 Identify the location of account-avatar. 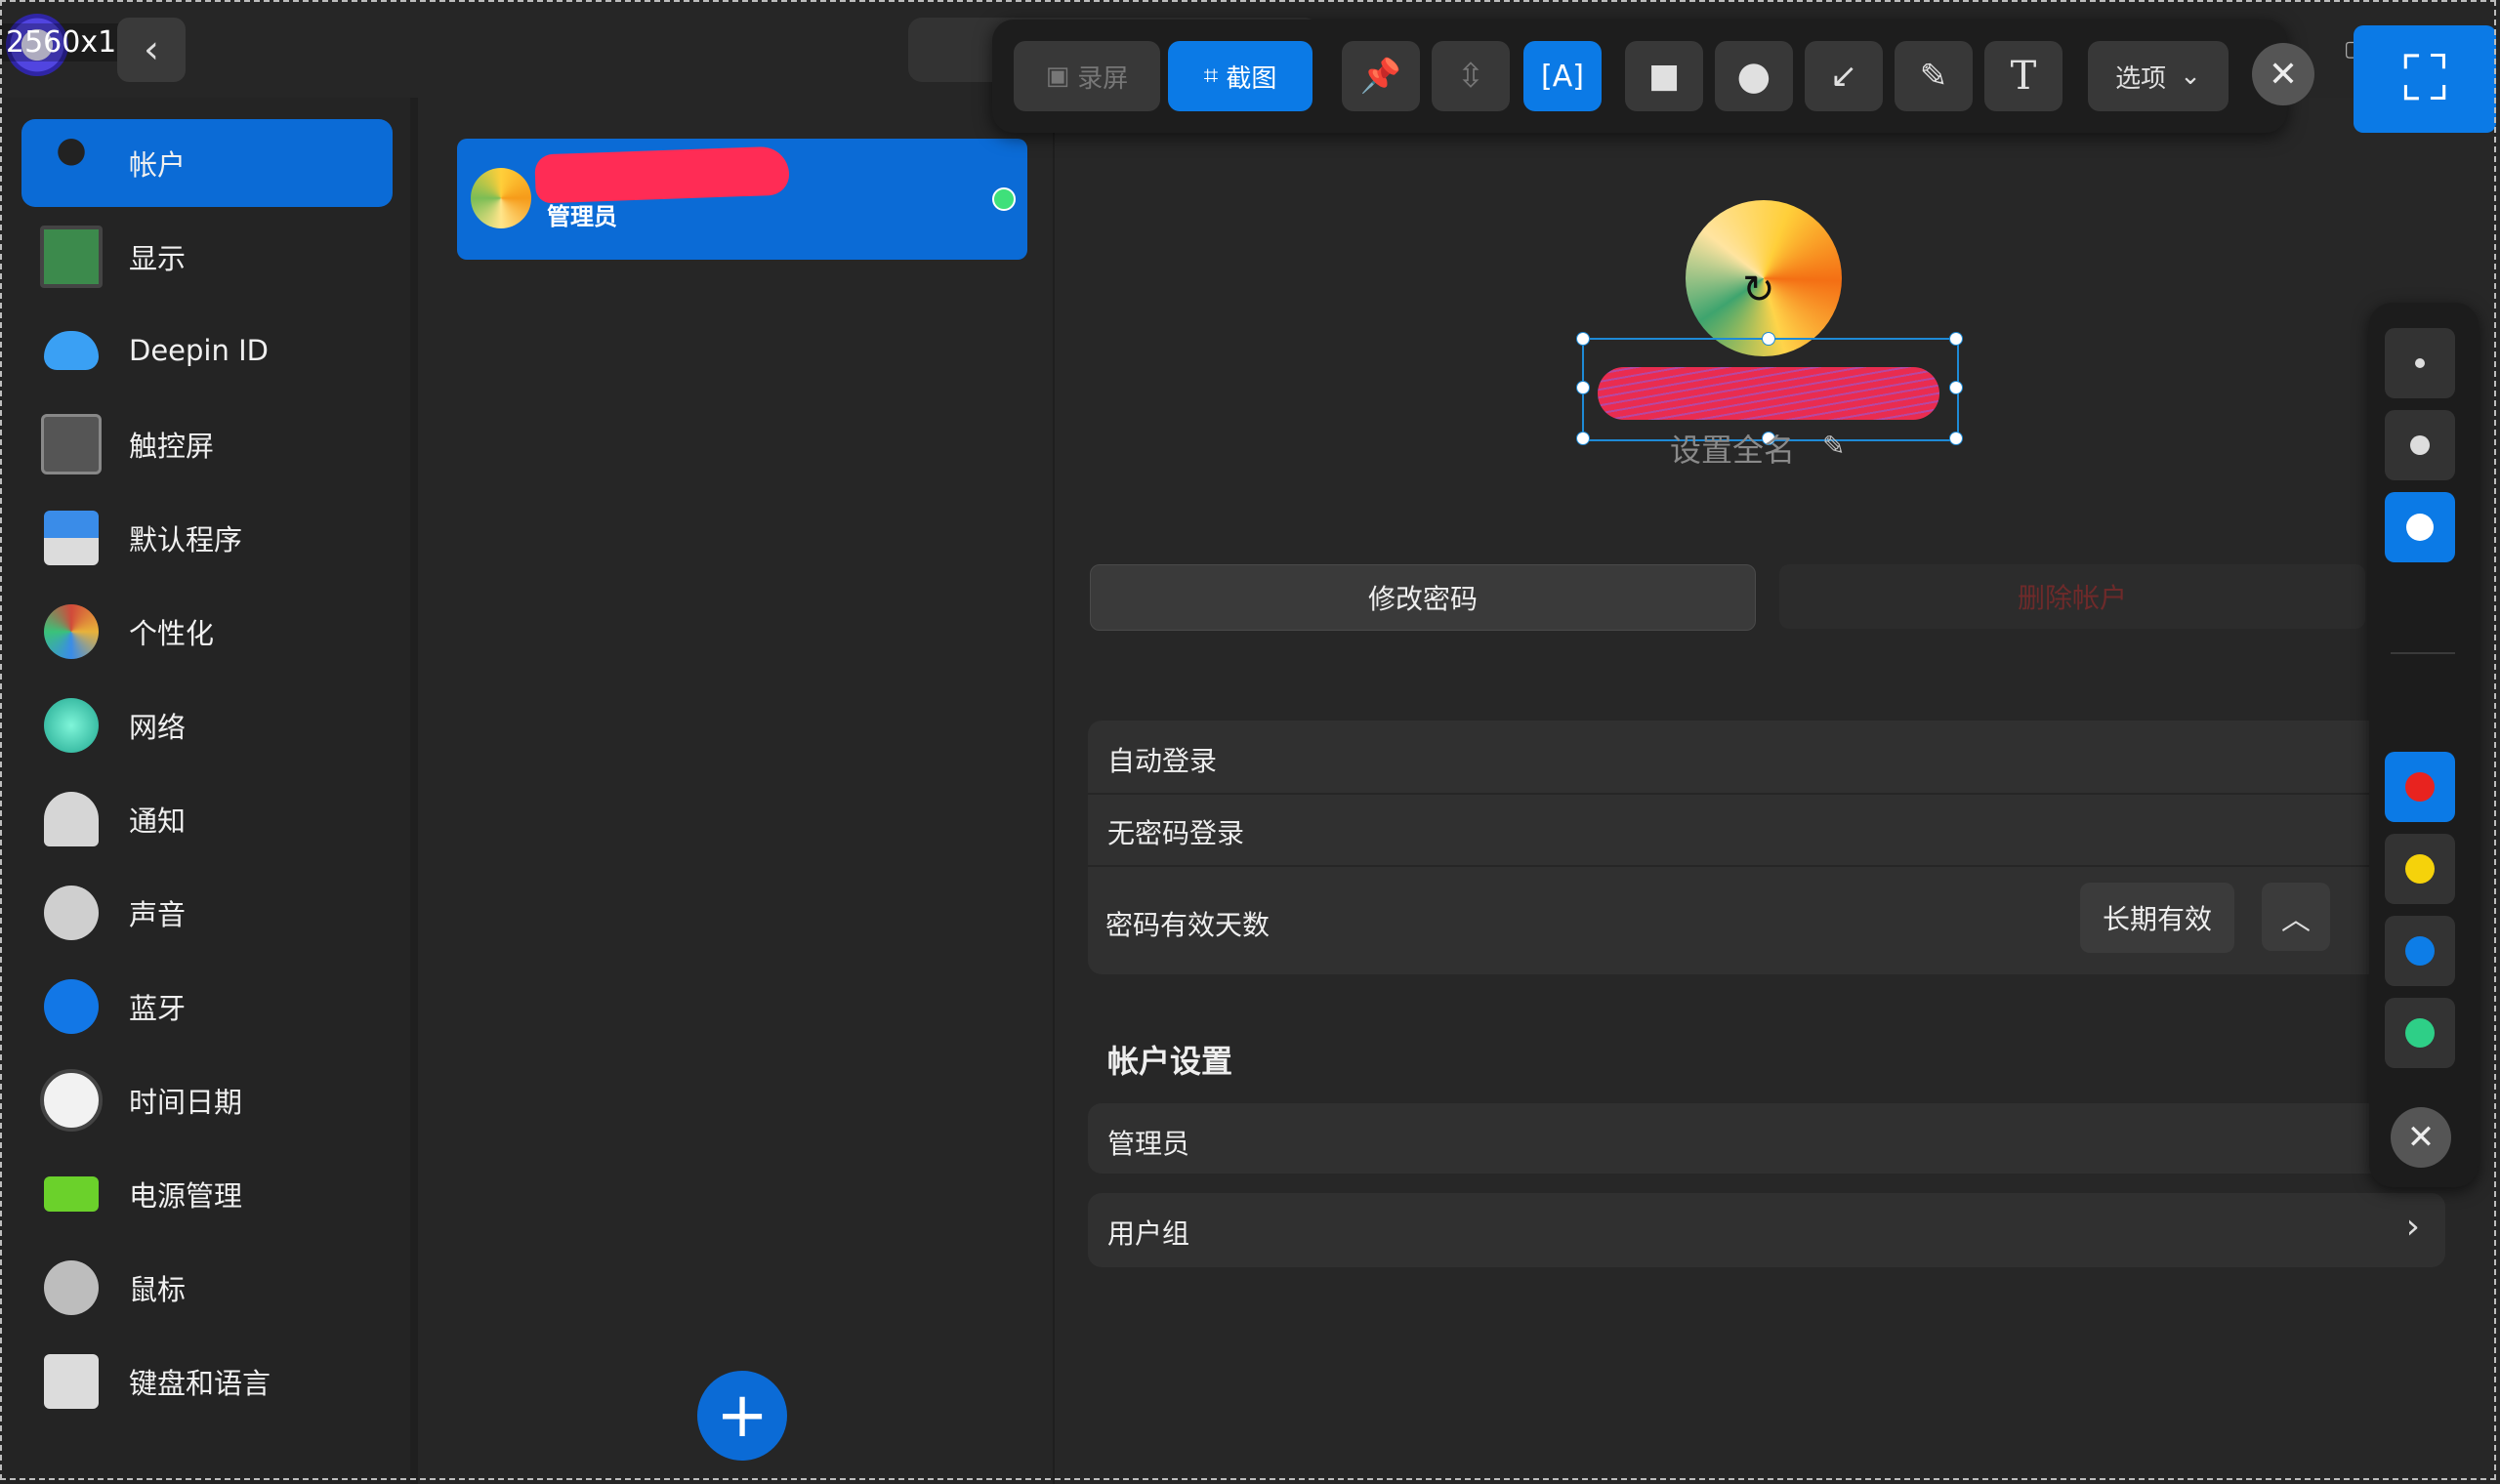
(501, 198).